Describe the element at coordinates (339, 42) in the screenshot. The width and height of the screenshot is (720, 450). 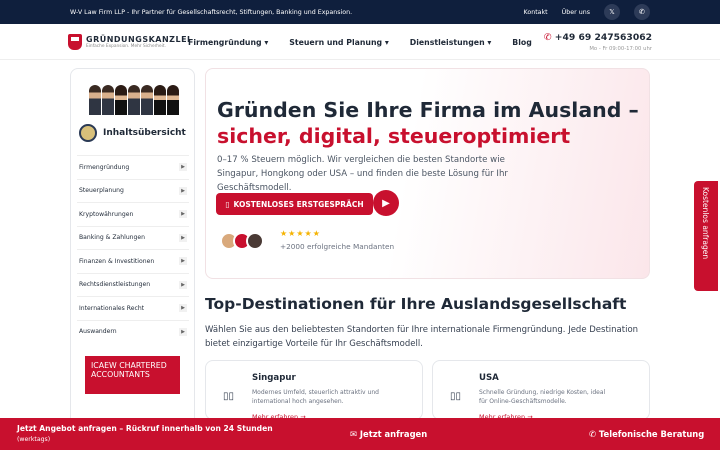
I see `nav-item-steuern: Steuern und Planung ▾` at that location.